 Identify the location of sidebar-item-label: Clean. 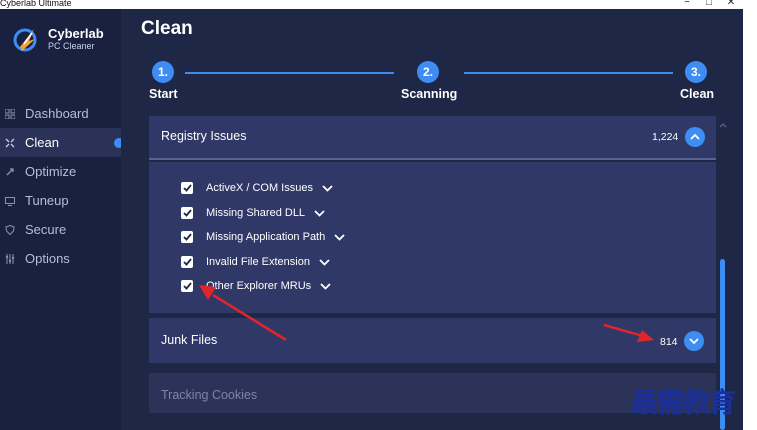
(42, 142).